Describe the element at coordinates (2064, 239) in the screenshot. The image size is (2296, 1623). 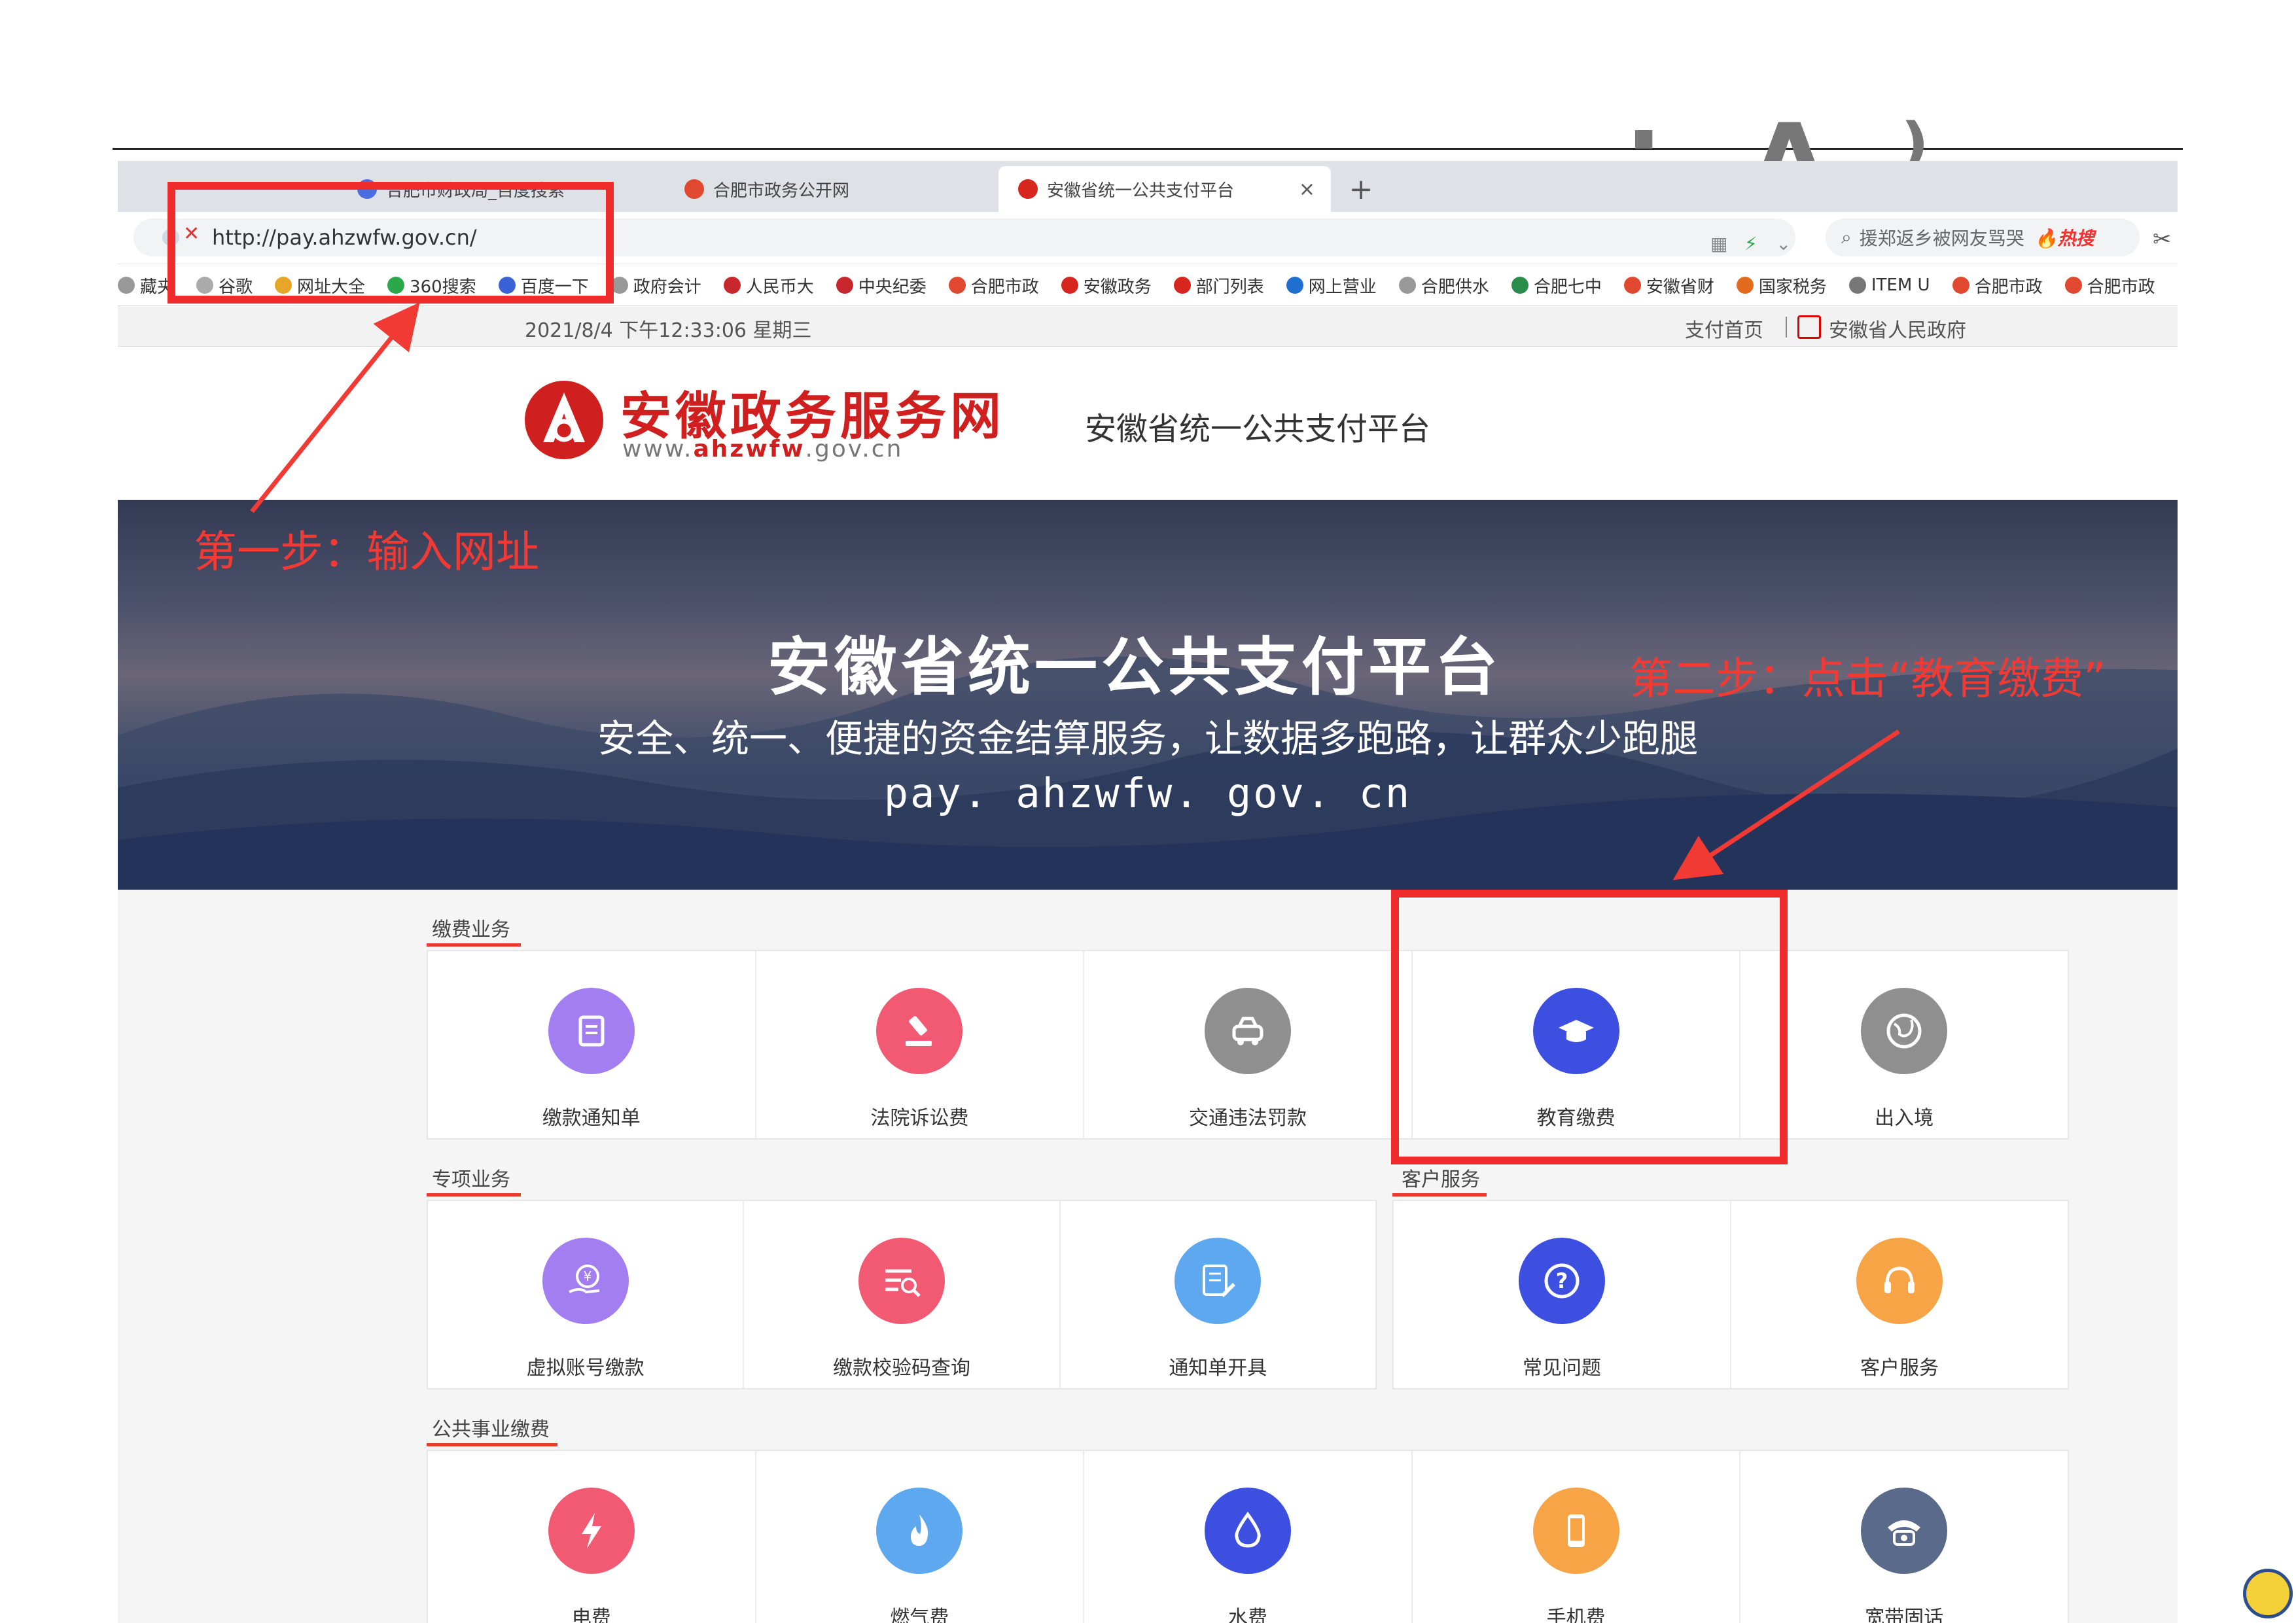
I see `hot-search-badge: 🔥热搜` at that location.